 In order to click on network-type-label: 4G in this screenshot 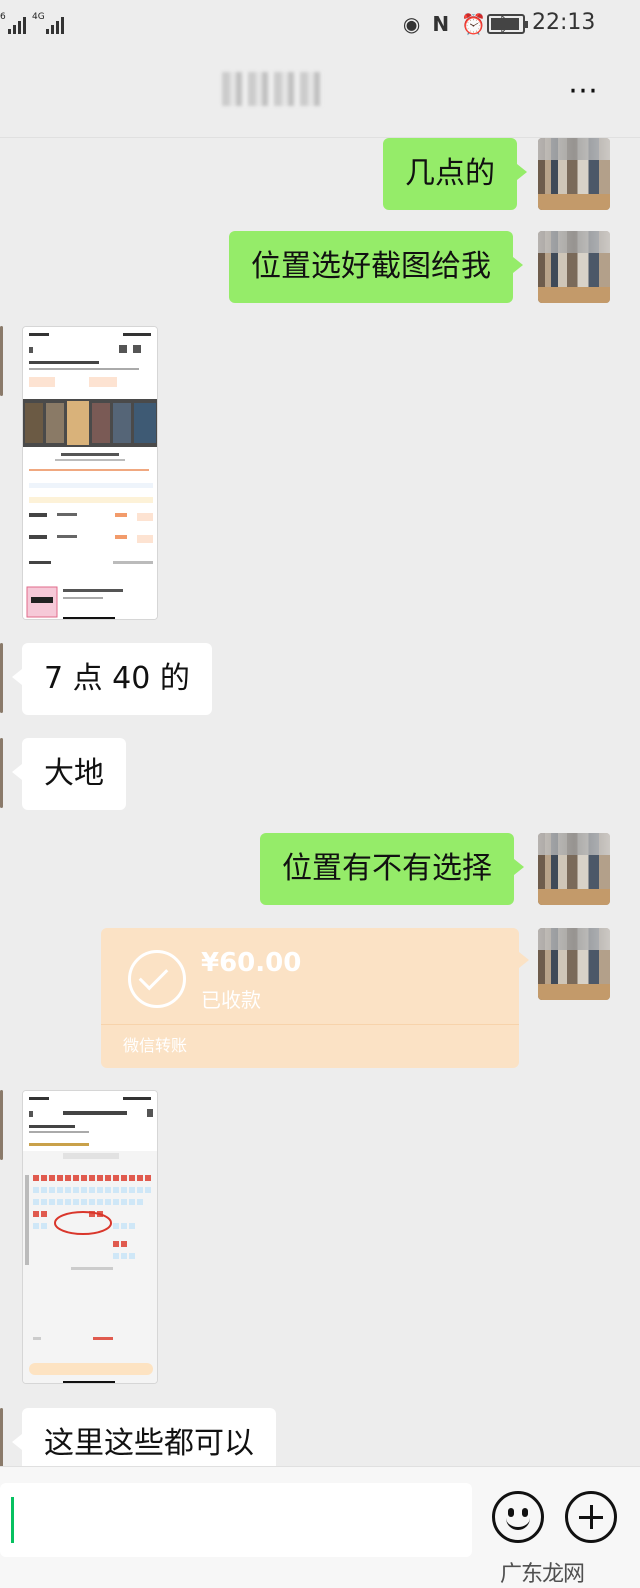, I will do `click(38, 17)`.